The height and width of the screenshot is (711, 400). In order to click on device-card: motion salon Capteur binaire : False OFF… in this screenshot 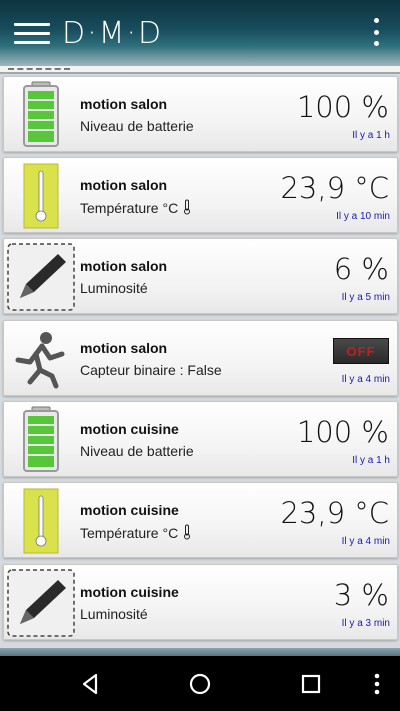, I will do `click(200, 358)`.